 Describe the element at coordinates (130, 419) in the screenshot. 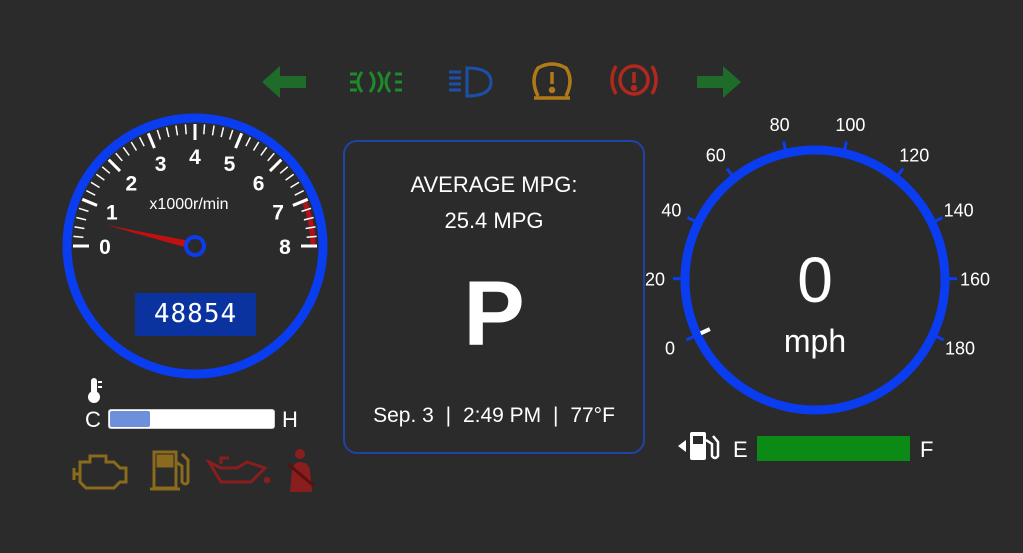

I see `temperature-bar-fill` at that location.